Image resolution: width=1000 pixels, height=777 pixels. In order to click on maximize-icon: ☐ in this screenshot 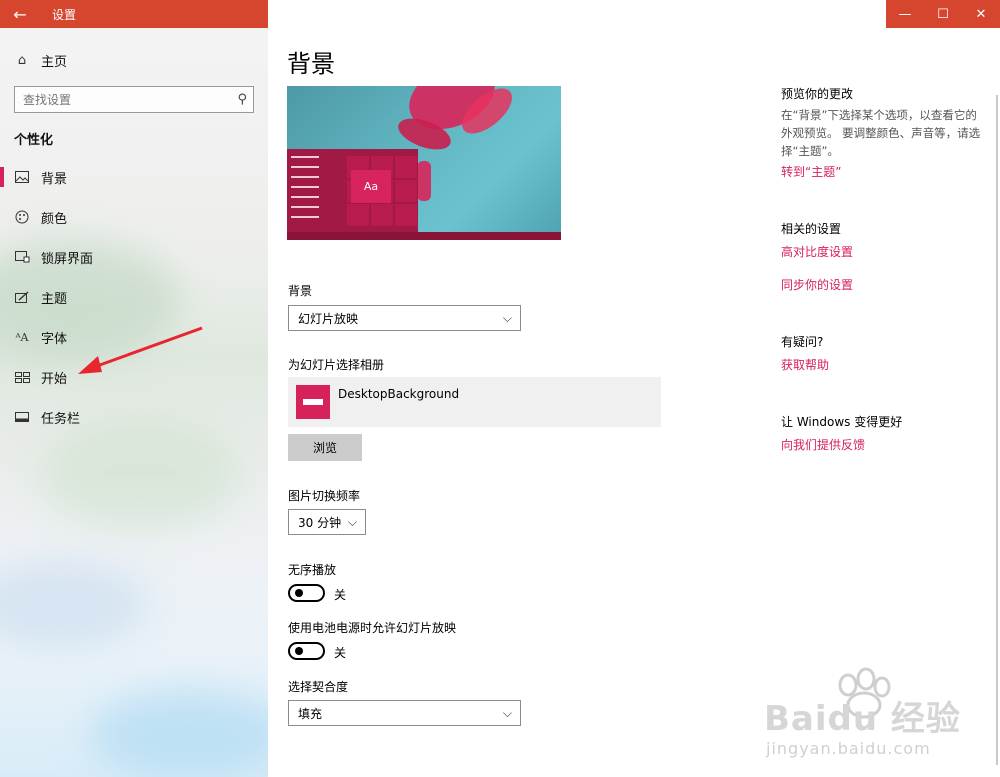, I will do `click(943, 14)`.